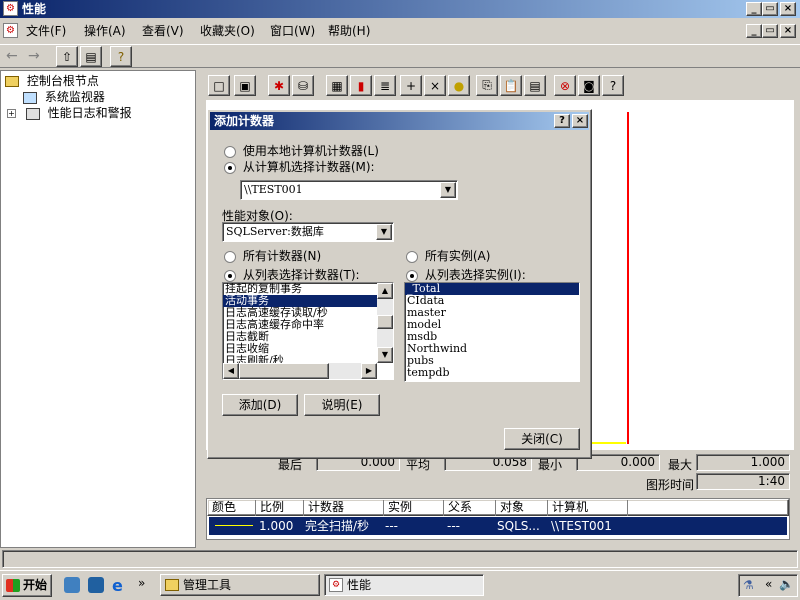 The height and width of the screenshot is (600, 800). I want to click on all-instances-option: 所有实例(A), so click(448, 255).